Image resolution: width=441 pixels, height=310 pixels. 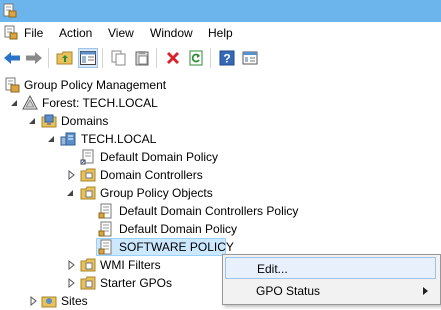 What do you see at coordinates (88, 193) in the screenshot?
I see `gpo-folder-icon` at bounding box center [88, 193].